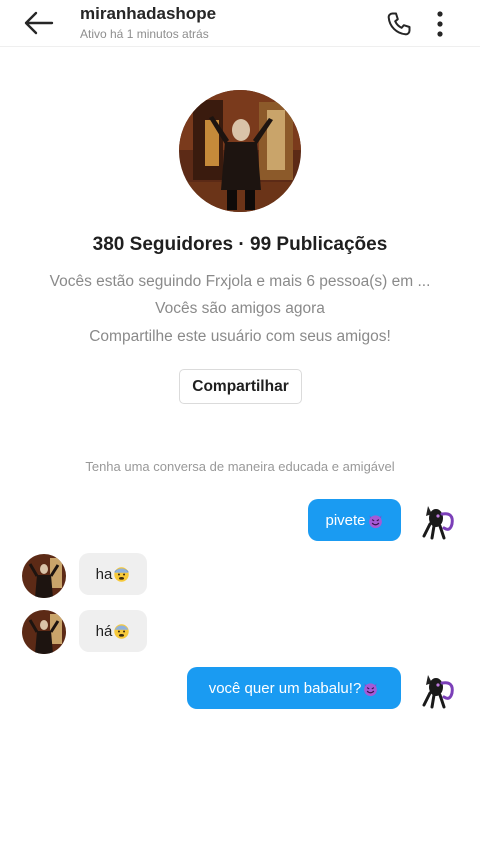 The width and height of the screenshot is (480, 854). What do you see at coordinates (399, 24) in the screenshot?
I see `phone-icon` at bounding box center [399, 24].